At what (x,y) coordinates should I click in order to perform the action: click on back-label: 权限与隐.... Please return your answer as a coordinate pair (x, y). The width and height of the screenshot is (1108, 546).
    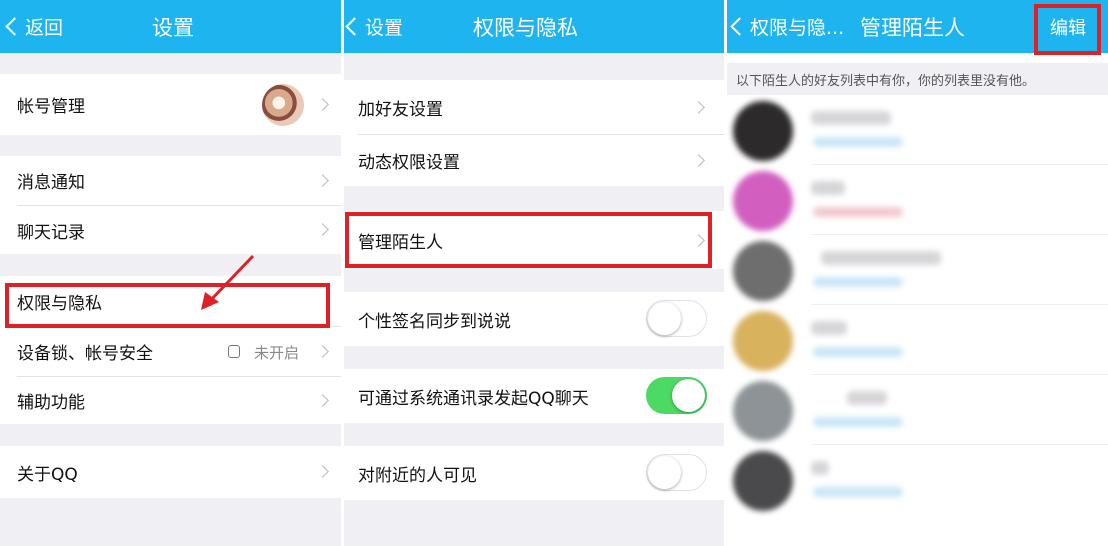
    Looking at the image, I should click on (797, 28).